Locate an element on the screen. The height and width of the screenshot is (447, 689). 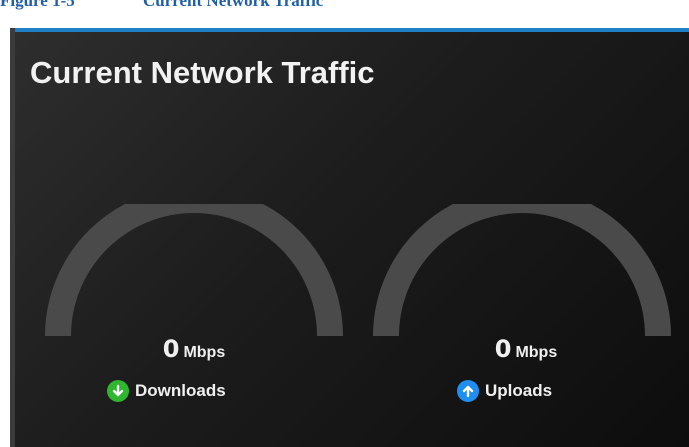
arrow-down-circle-icon is located at coordinates (118, 391).